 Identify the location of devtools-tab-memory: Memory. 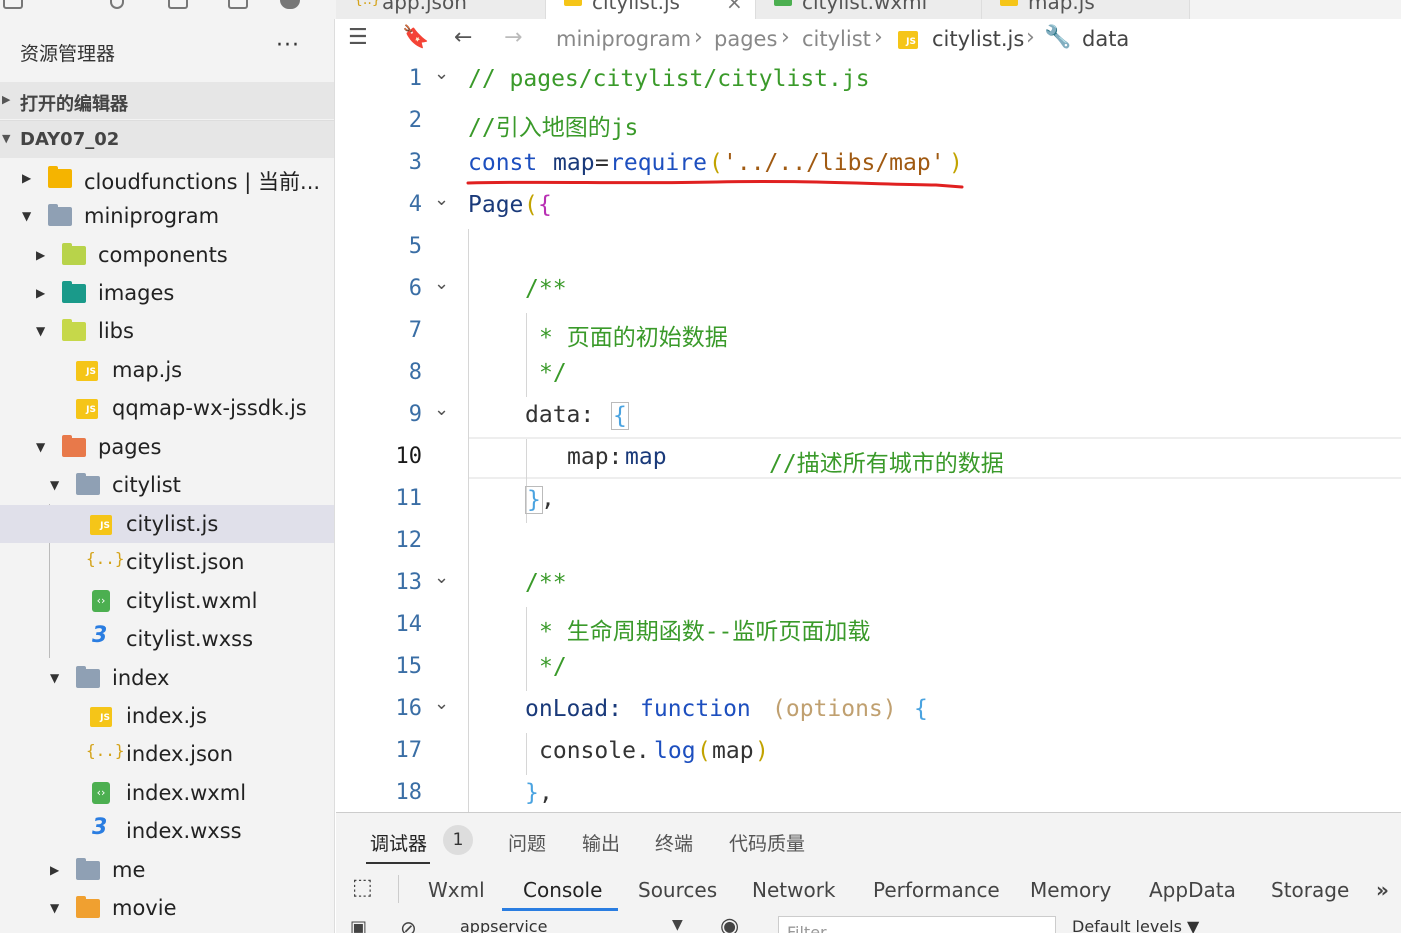
(1070, 890).